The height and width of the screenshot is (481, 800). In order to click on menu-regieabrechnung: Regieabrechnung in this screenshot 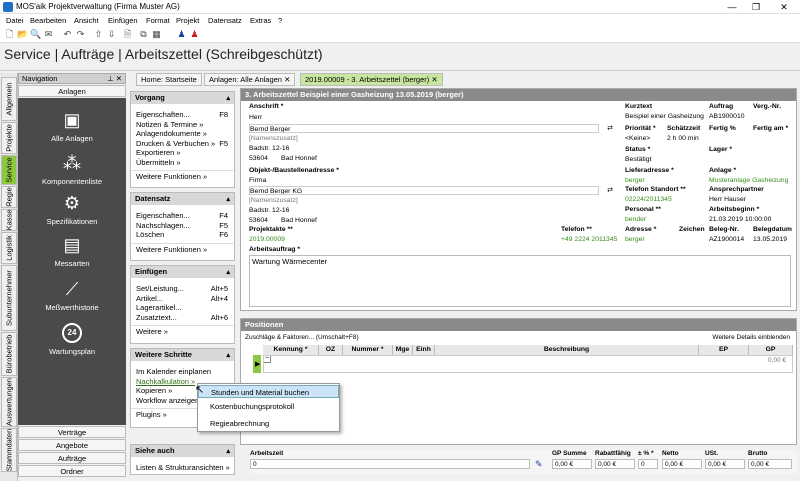, I will do `click(268, 423)`.